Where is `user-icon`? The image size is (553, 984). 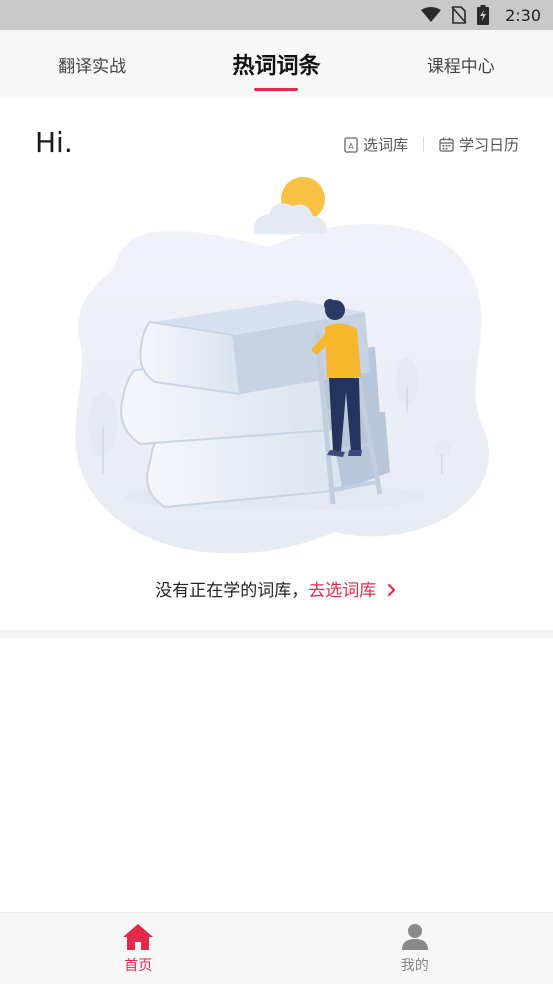
user-icon is located at coordinates (415, 937).